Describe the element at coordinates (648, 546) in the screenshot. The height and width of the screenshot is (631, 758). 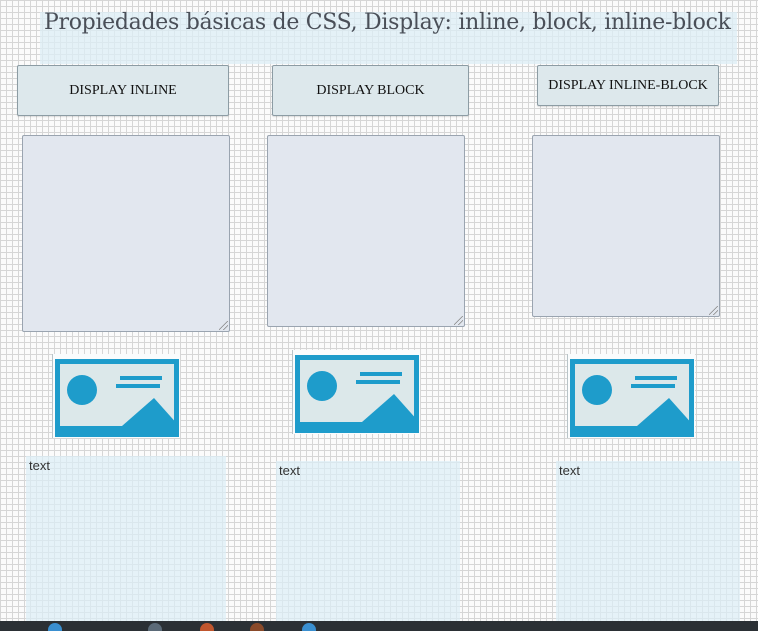
I see `text-box-inline-block: text` at that location.